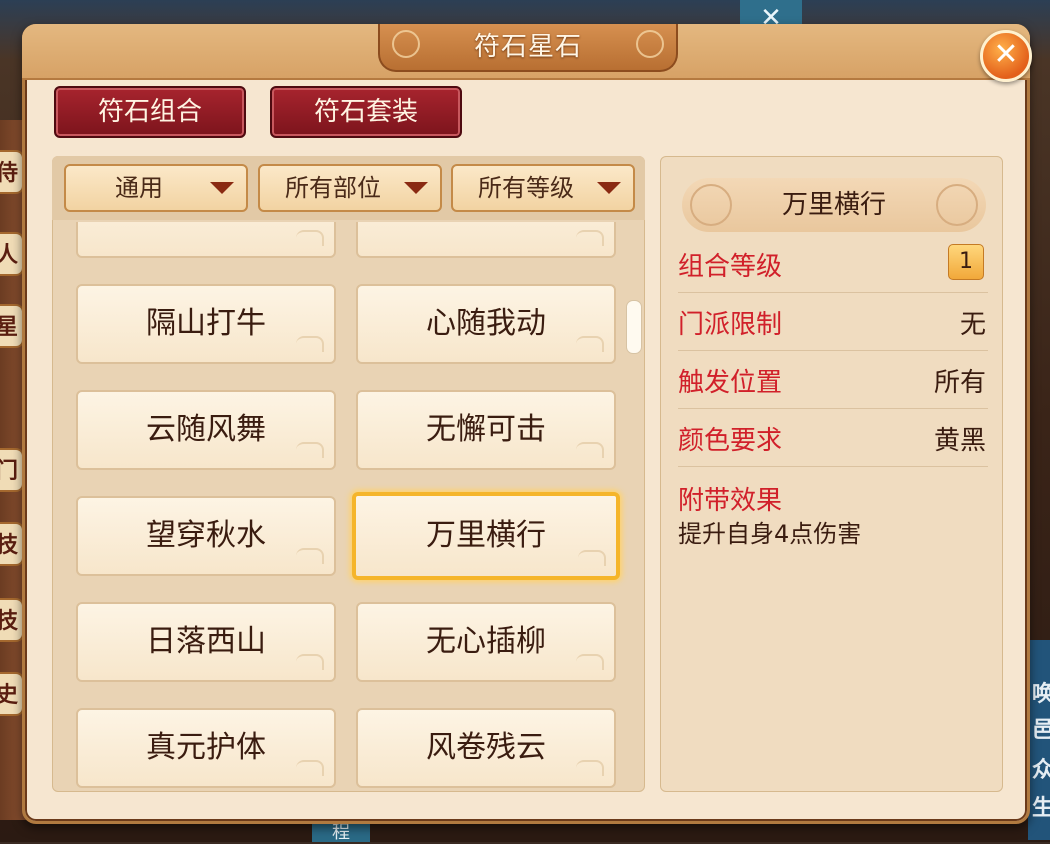 This screenshot has height=844, width=1050. I want to click on list-item: 隔山打牛, so click(206, 324).